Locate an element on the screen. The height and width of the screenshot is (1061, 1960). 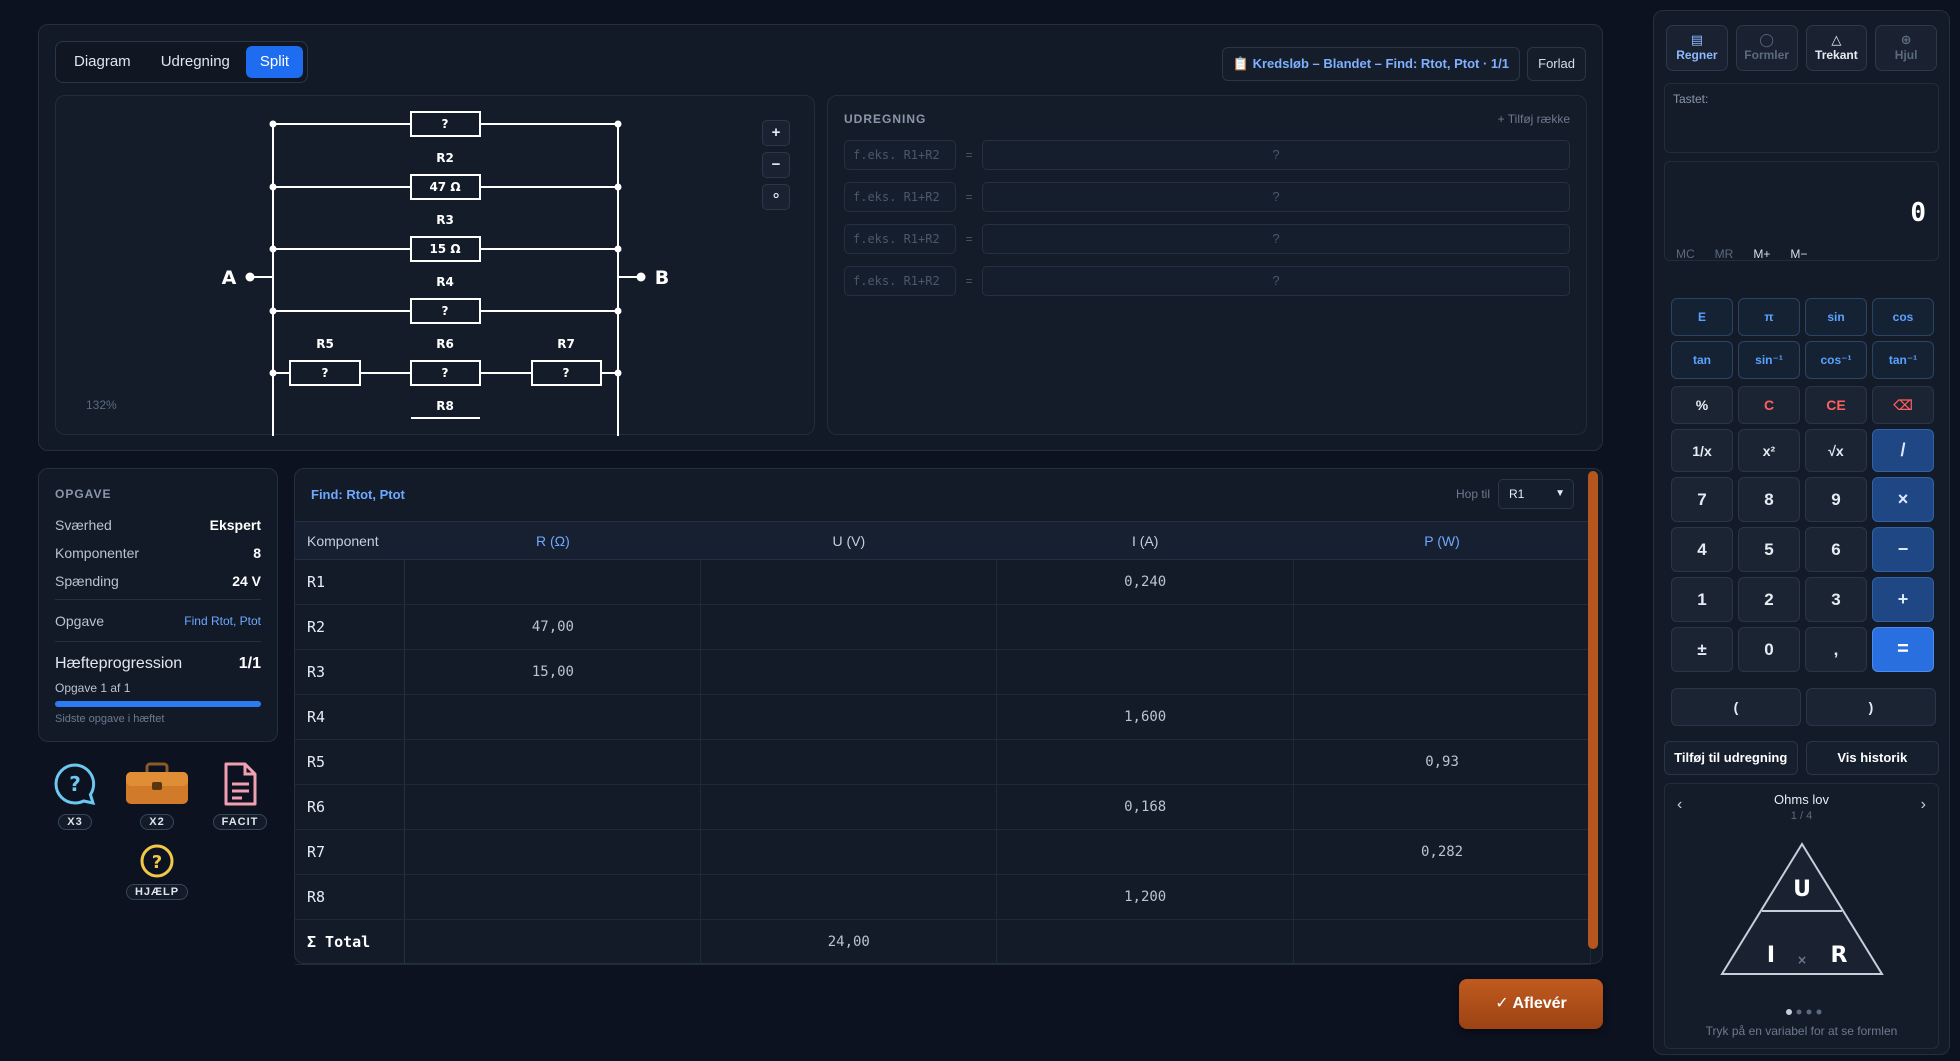
resistor-top-value: ? is located at coordinates (445, 124).